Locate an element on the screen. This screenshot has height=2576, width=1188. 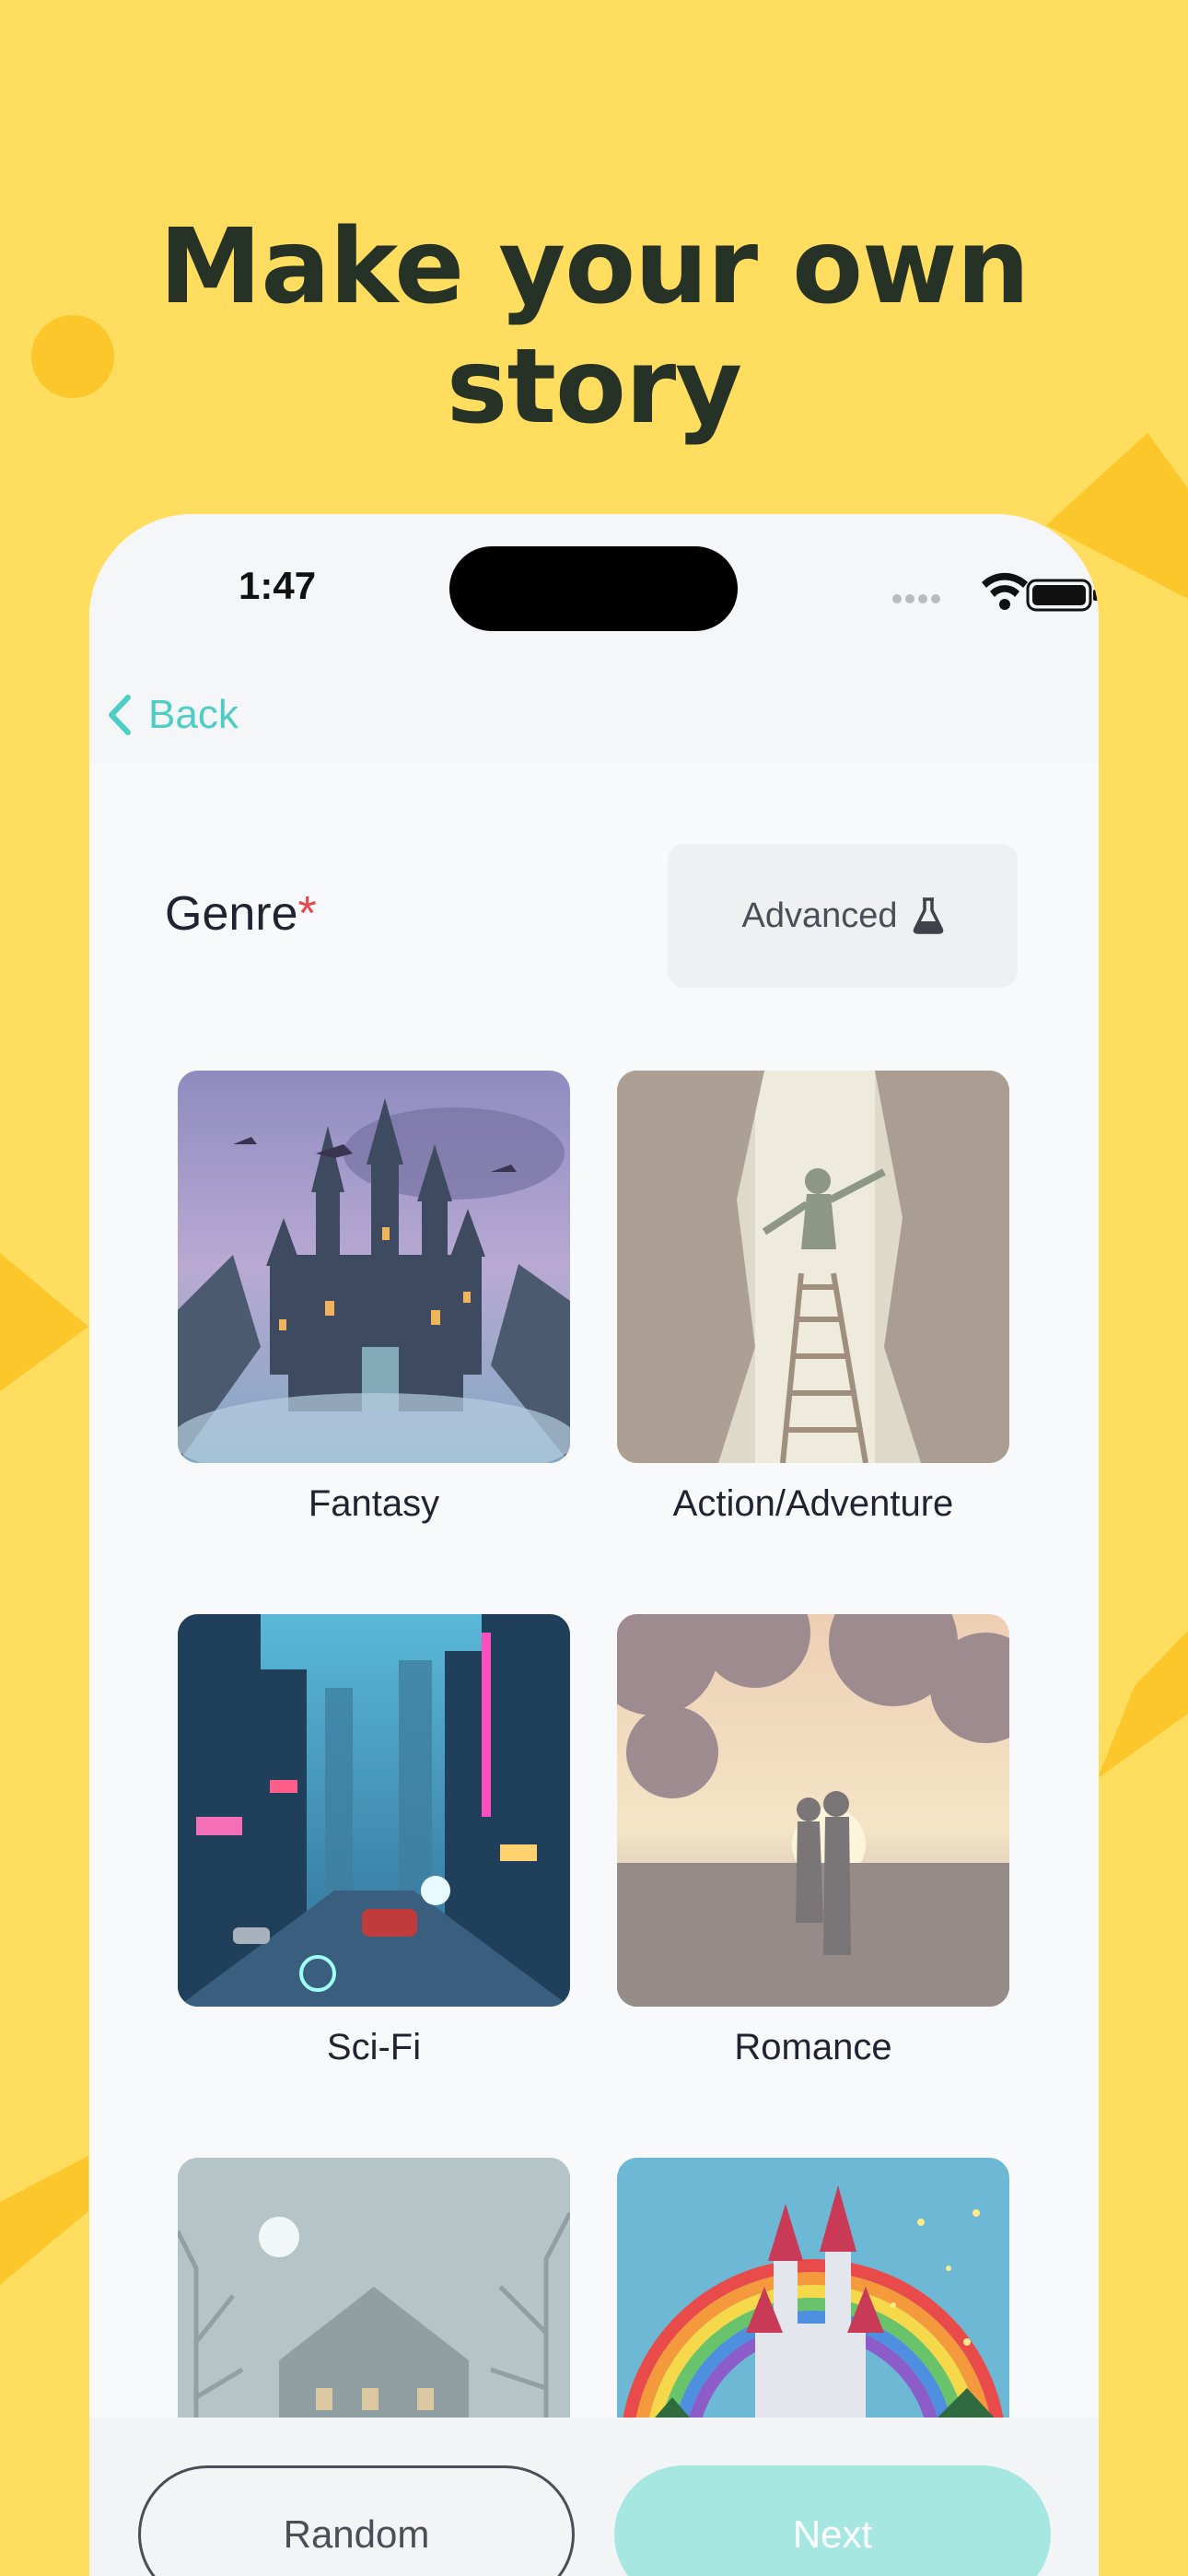
genre-label-fantasy: Fantasy is located at coordinates (374, 1503).